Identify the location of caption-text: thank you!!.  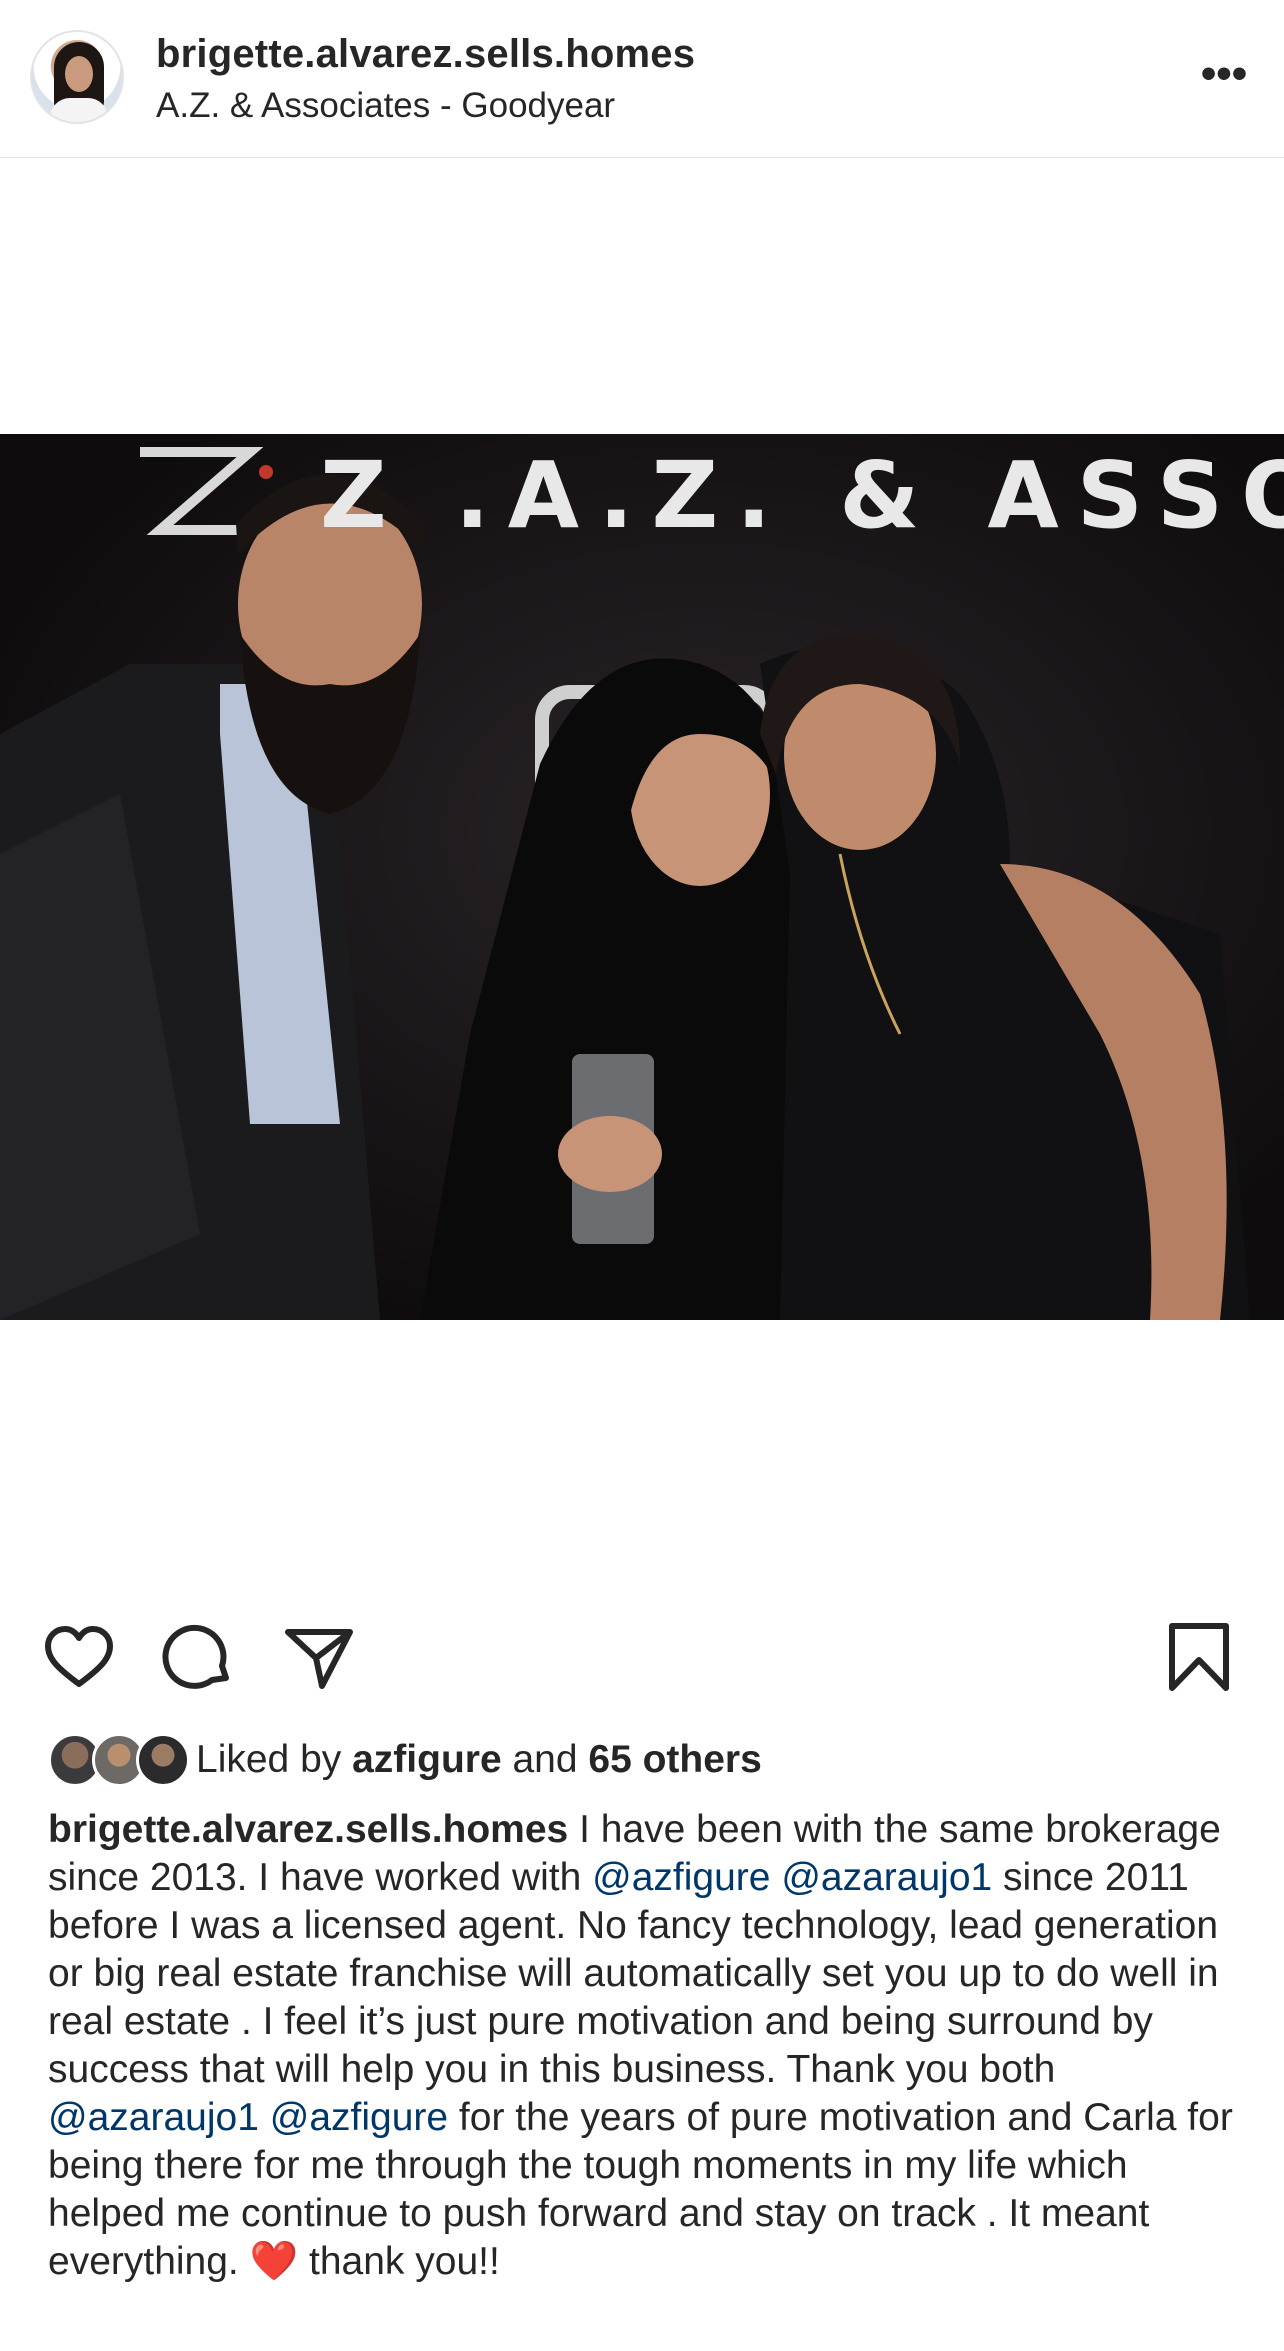
(399, 2261).